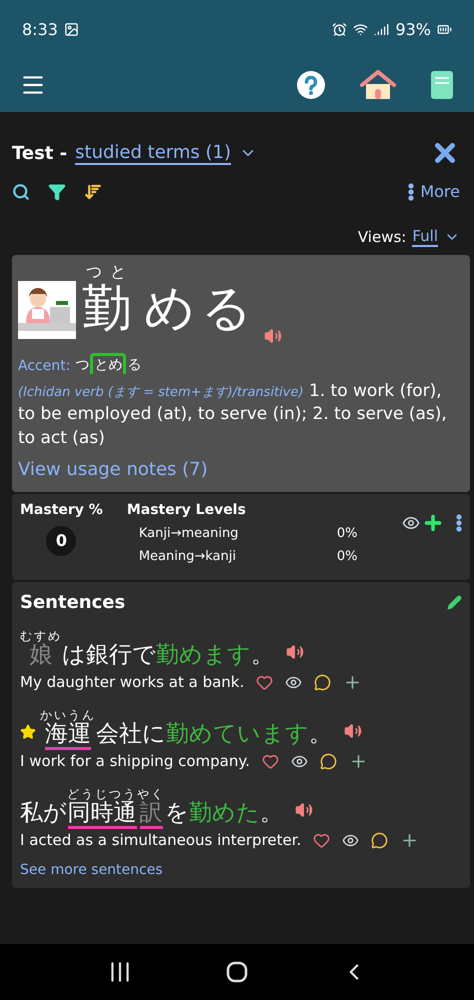 The image size is (474, 1000). What do you see at coordinates (203, 656) in the screenshot?
I see `sentence-word: 勤めます` at bounding box center [203, 656].